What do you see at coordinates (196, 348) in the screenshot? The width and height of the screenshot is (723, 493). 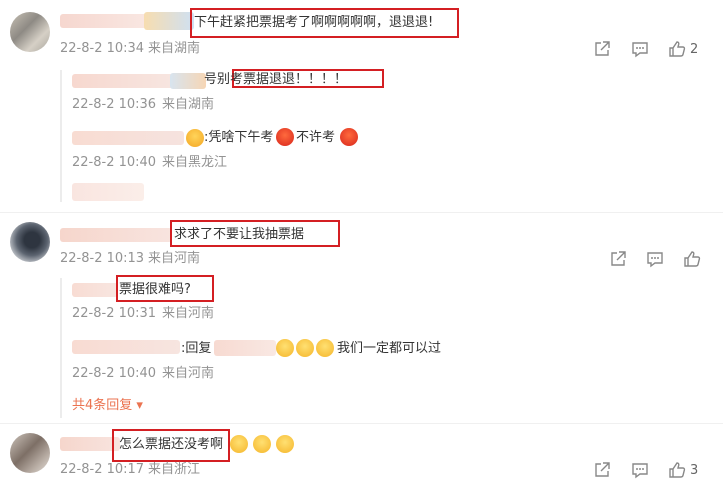 I see `reply-text: :回复` at bounding box center [196, 348].